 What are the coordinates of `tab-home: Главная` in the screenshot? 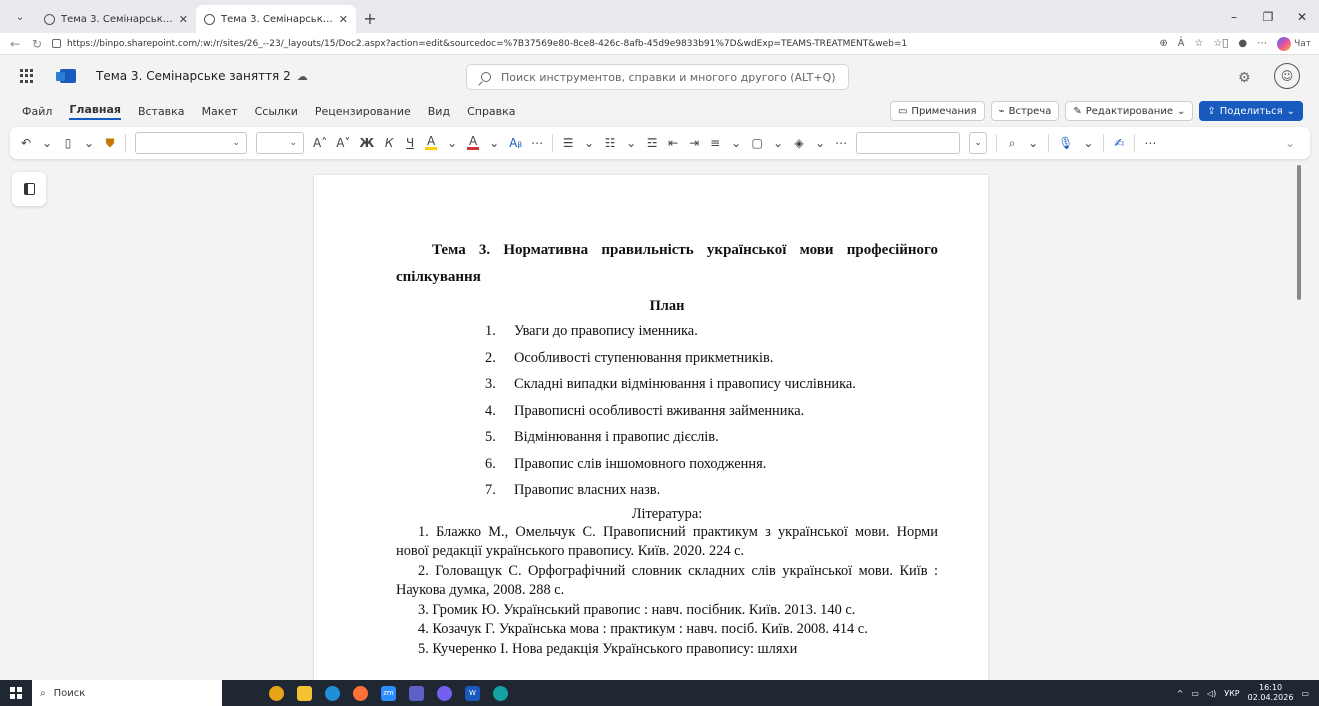 It's located at (95, 111).